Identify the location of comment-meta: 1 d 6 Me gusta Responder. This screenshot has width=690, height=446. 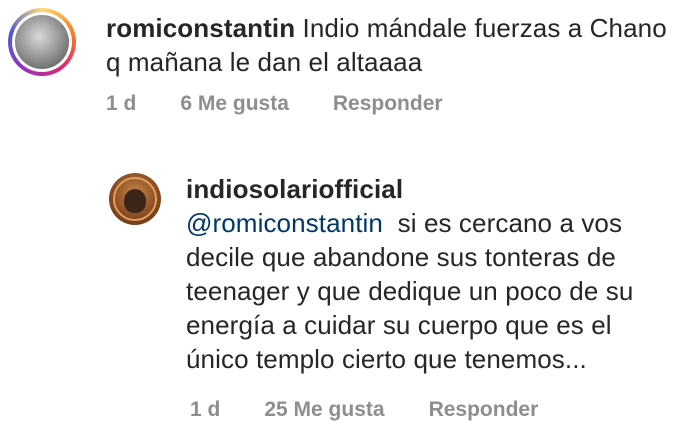
(274, 104).